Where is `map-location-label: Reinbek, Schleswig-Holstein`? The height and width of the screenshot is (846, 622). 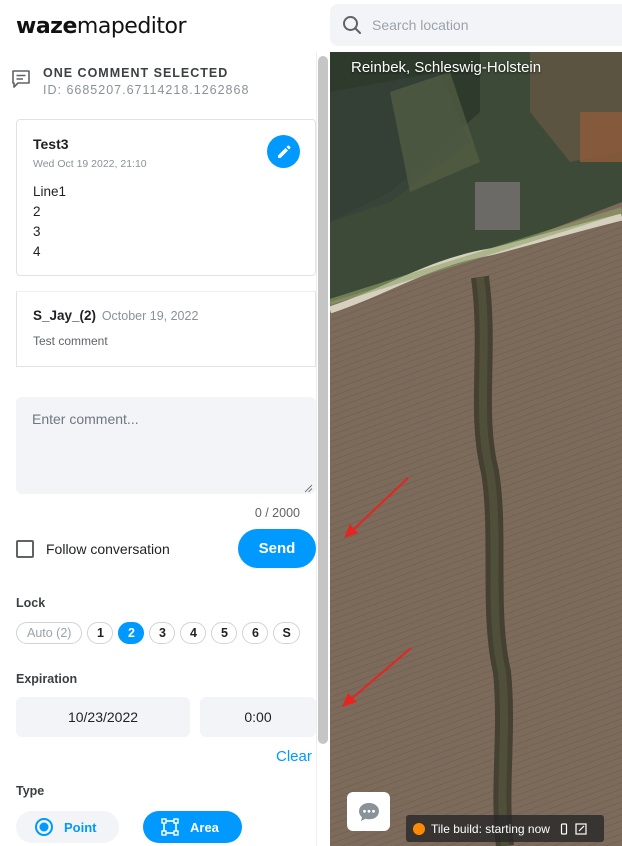
map-location-label: Reinbek, Schleswig-Holstein is located at coordinates (446, 67).